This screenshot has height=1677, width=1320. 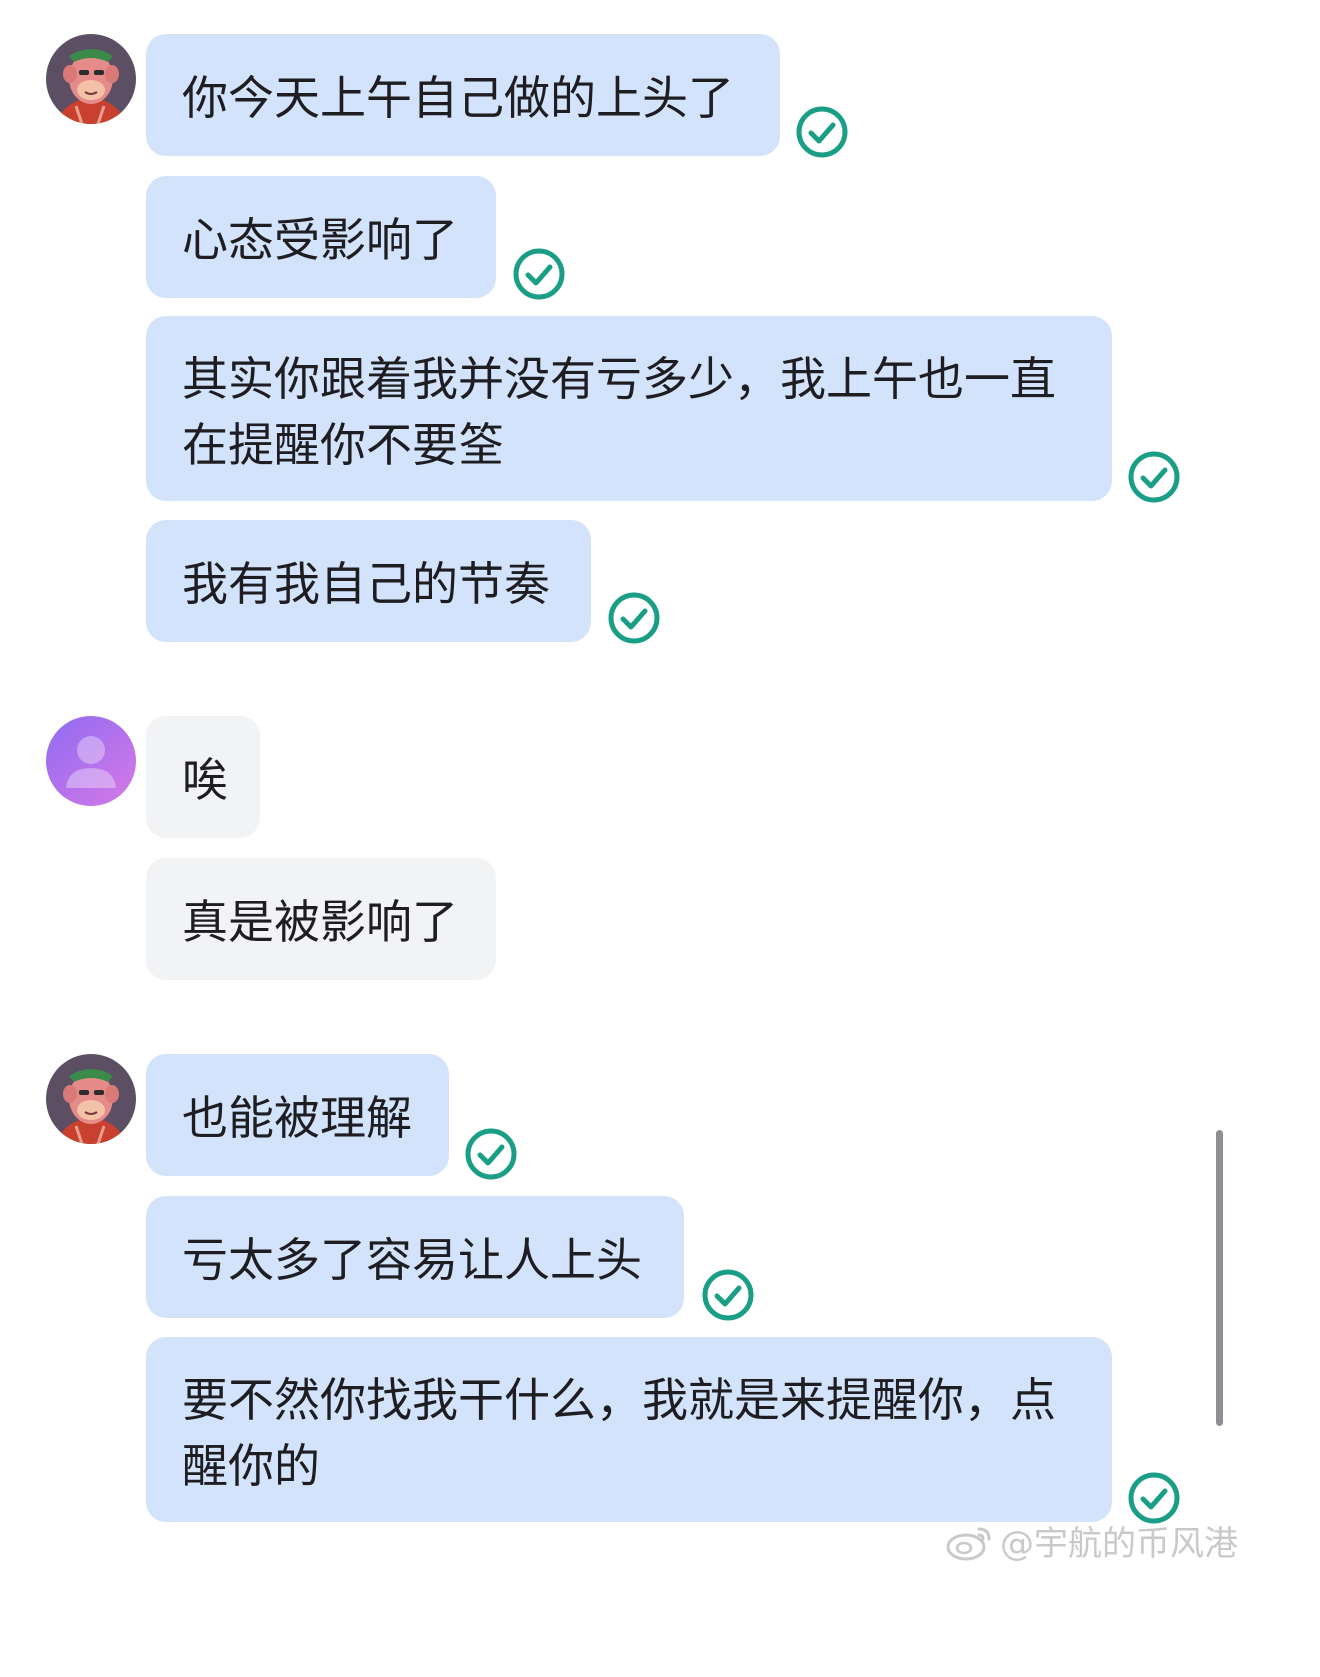 I want to click on message-bubble: 心态受影响了, so click(x=321, y=237).